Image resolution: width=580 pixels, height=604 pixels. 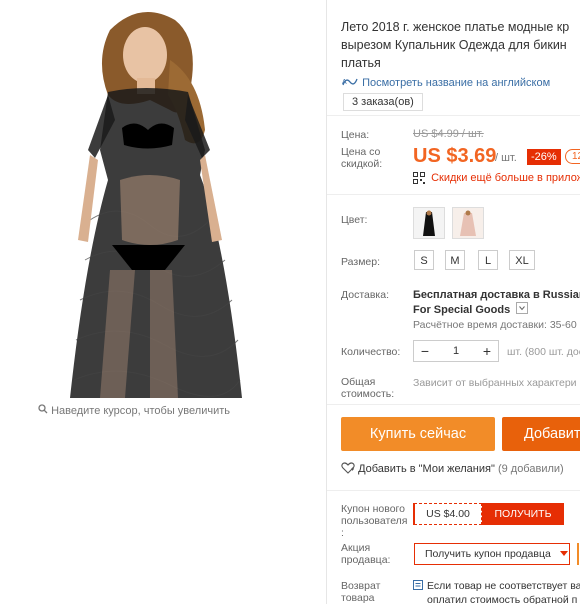 What do you see at coordinates (455, 156) in the screenshot?
I see `current-price: US $3.69` at bounding box center [455, 156].